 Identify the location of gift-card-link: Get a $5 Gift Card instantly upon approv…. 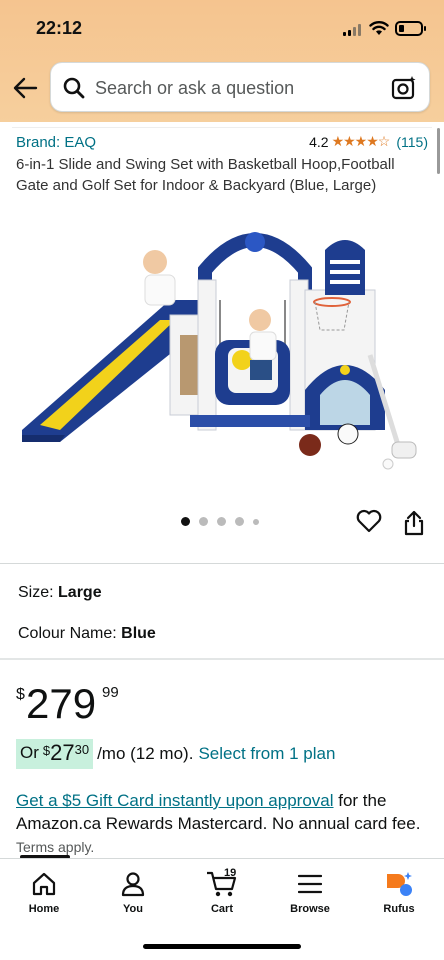
(175, 800).